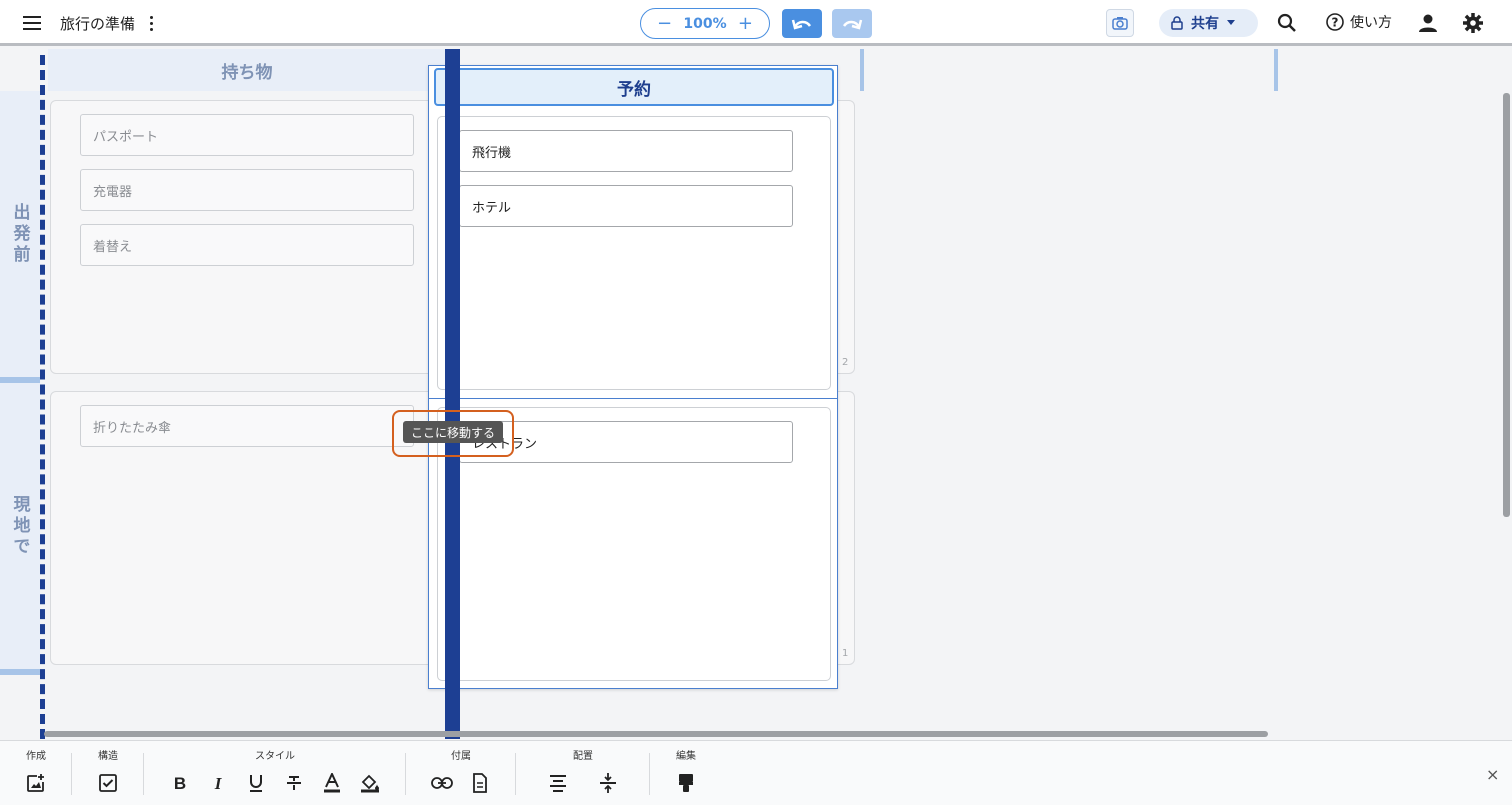 The width and height of the screenshot is (1512, 805). What do you see at coordinates (656, 734) in the screenshot?
I see `horizontal-scrollbar` at bounding box center [656, 734].